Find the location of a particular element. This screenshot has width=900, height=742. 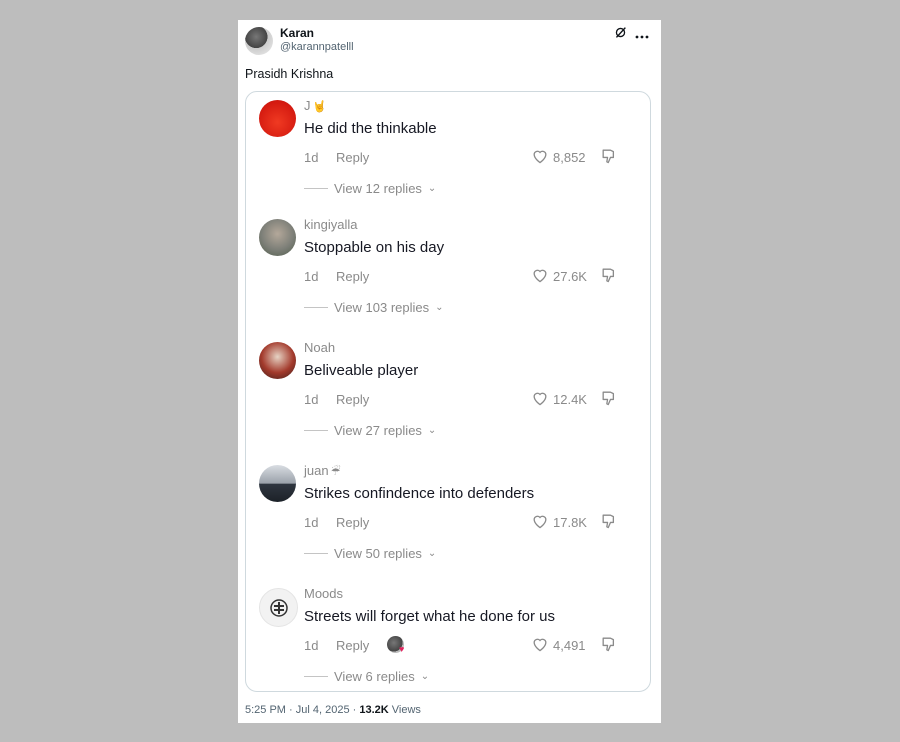

moods-logo-icon is located at coordinates (278, 607).